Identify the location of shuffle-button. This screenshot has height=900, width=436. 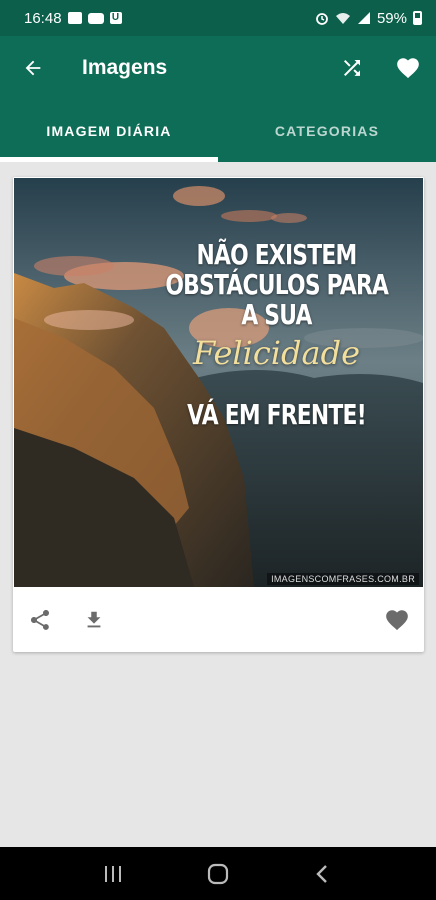
(352, 68).